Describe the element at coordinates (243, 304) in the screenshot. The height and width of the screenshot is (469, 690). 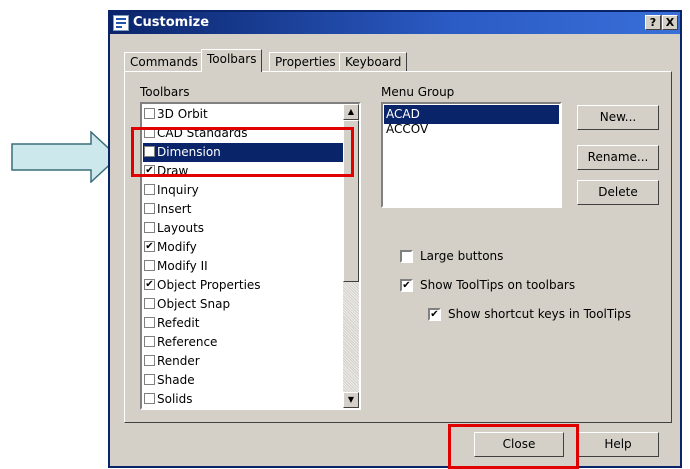
I see `toolbar-list-item: Object Snap` at that location.